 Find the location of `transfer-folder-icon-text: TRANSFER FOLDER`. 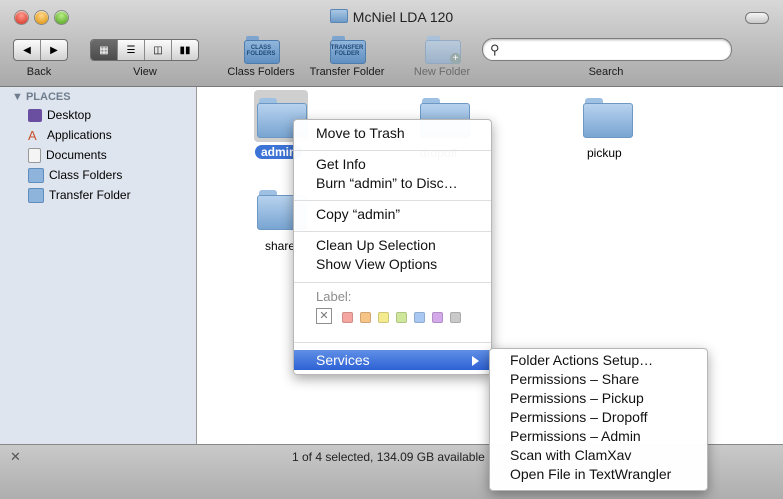

transfer-folder-icon-text: TRANSFER FOLDER is located at coordinates (347, 51).